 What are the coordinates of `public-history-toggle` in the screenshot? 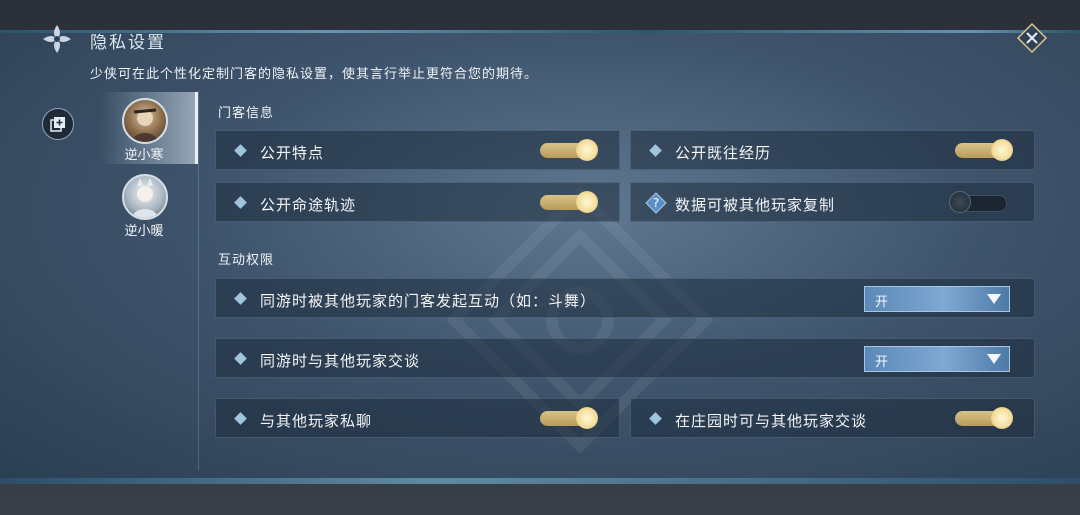 It's located at (985, 150).